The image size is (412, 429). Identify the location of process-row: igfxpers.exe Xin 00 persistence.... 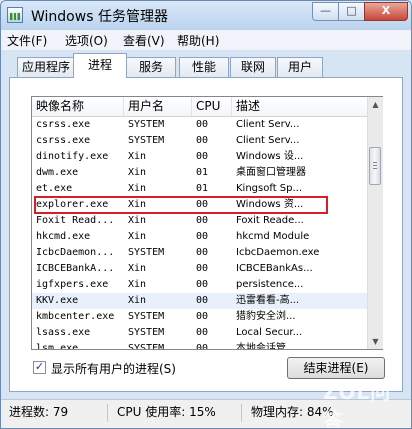
(200, 285).